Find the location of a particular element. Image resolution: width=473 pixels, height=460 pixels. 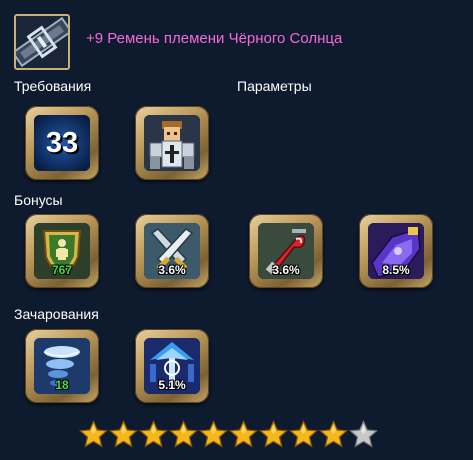

bonus-value-attack: 3.6% is located at coordinates (172, 270).